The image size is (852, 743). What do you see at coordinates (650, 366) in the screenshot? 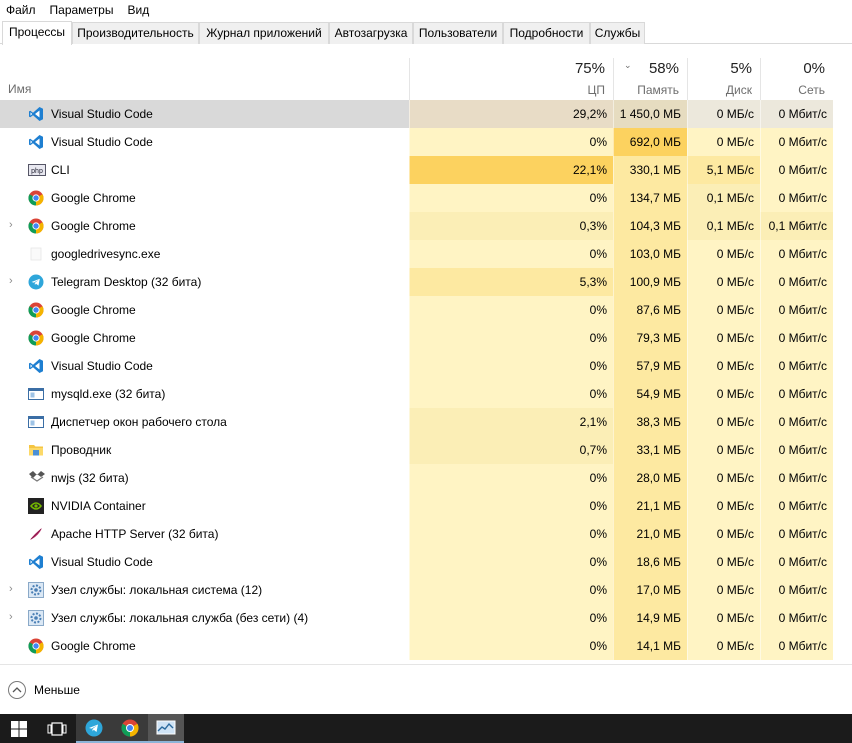
I see `memory-cell: 57,9 МБ` at bounding box center [650, 366].